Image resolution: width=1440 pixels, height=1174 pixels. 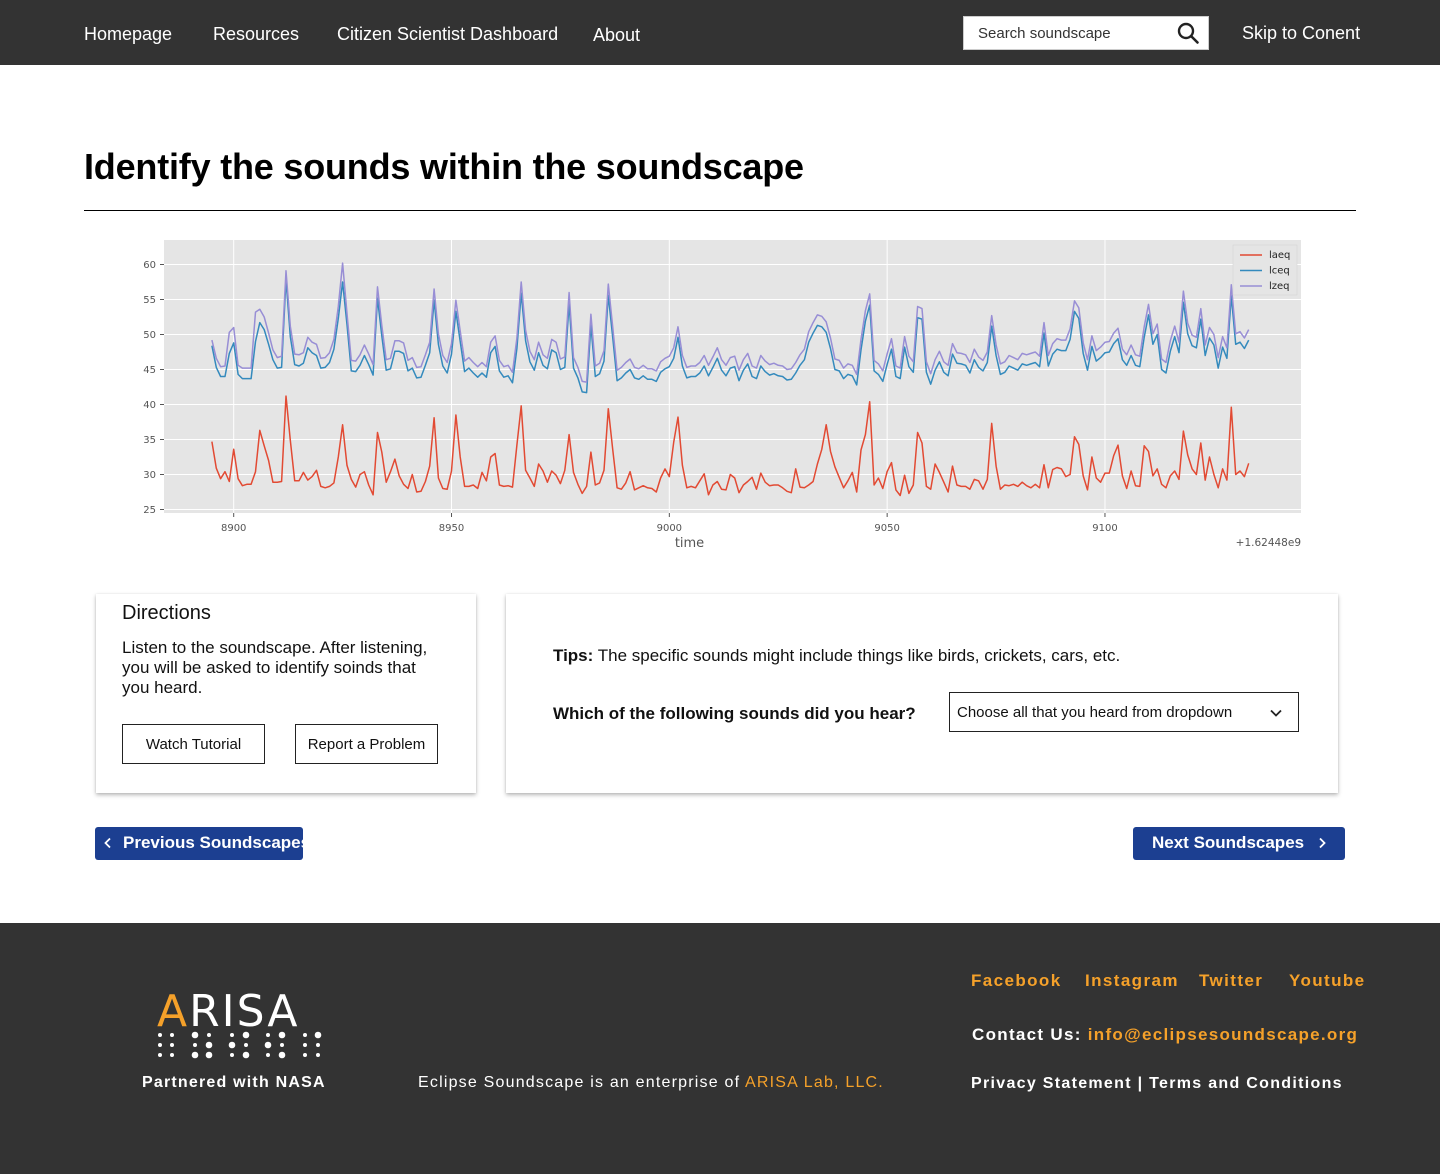 What do you see at coordinates (149, 265) in the screenshot?
I see `y-tick-label: 60` at bounding box center [149, 265].